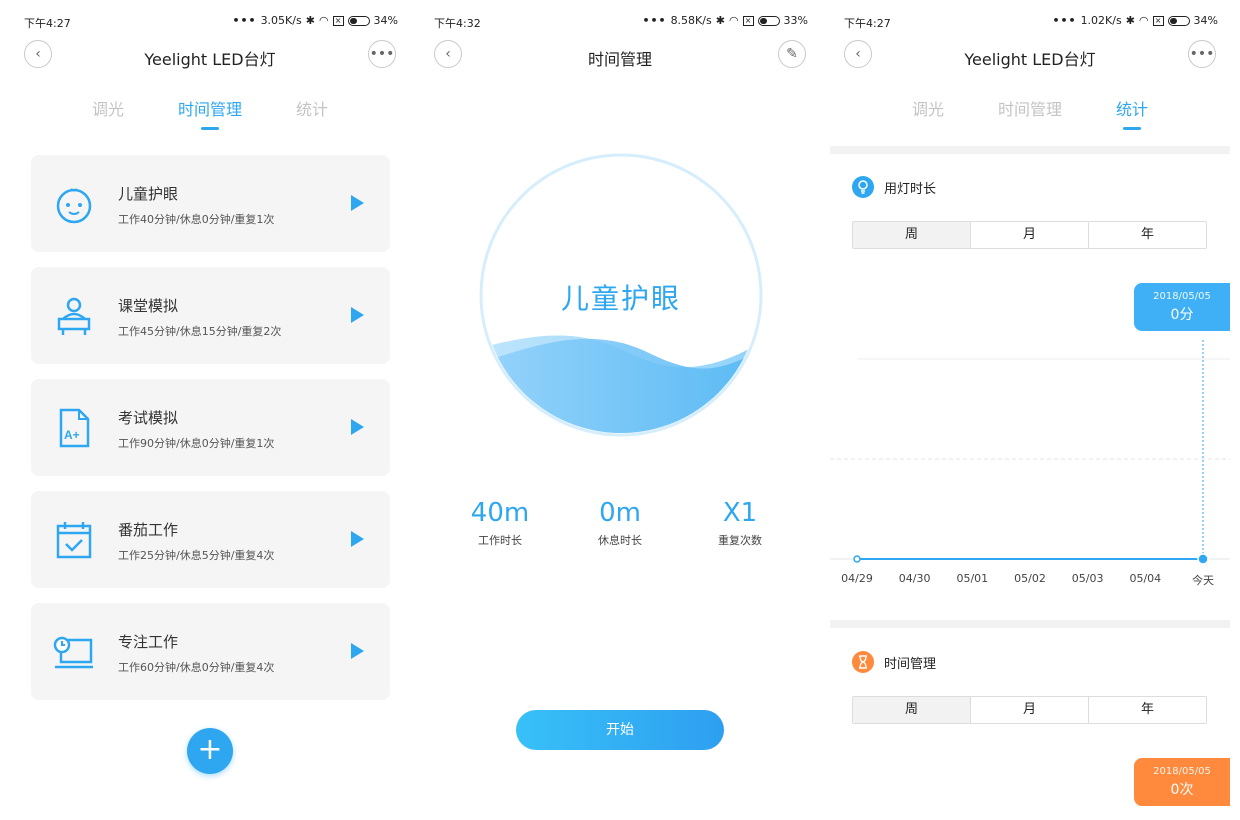  What do you see at coordinates (620, 298) in the screenshot?
I see `timer-mode-title: 儿童护眼` at bounding box center [620, 298].